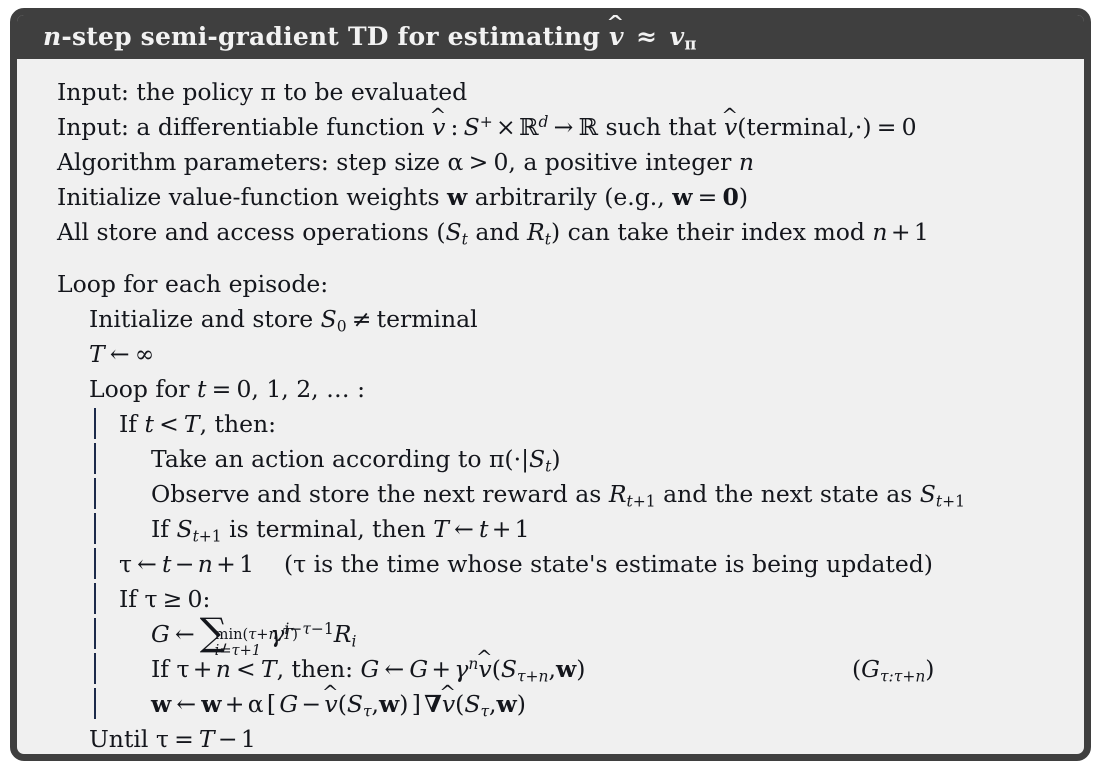 This screenshot has width=1101, height=771. What do you see at coordinates (262, 92) in the screenshot?
I see `line-input-policy: Input: the policy π to be evaluated` at bounding box center [262, 92].